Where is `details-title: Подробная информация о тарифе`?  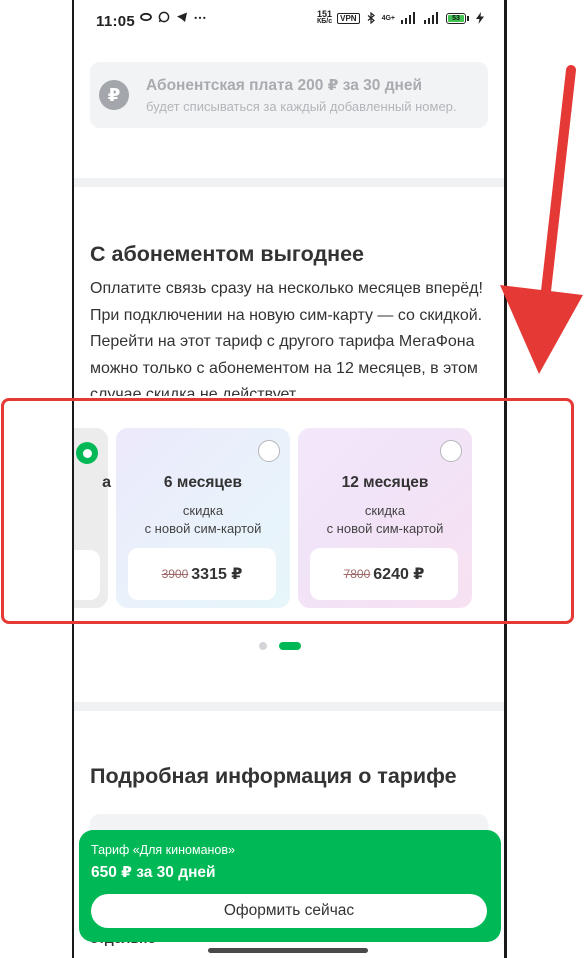
details-title: Подробная информация о тарифе is located at coordinates (273, 776).